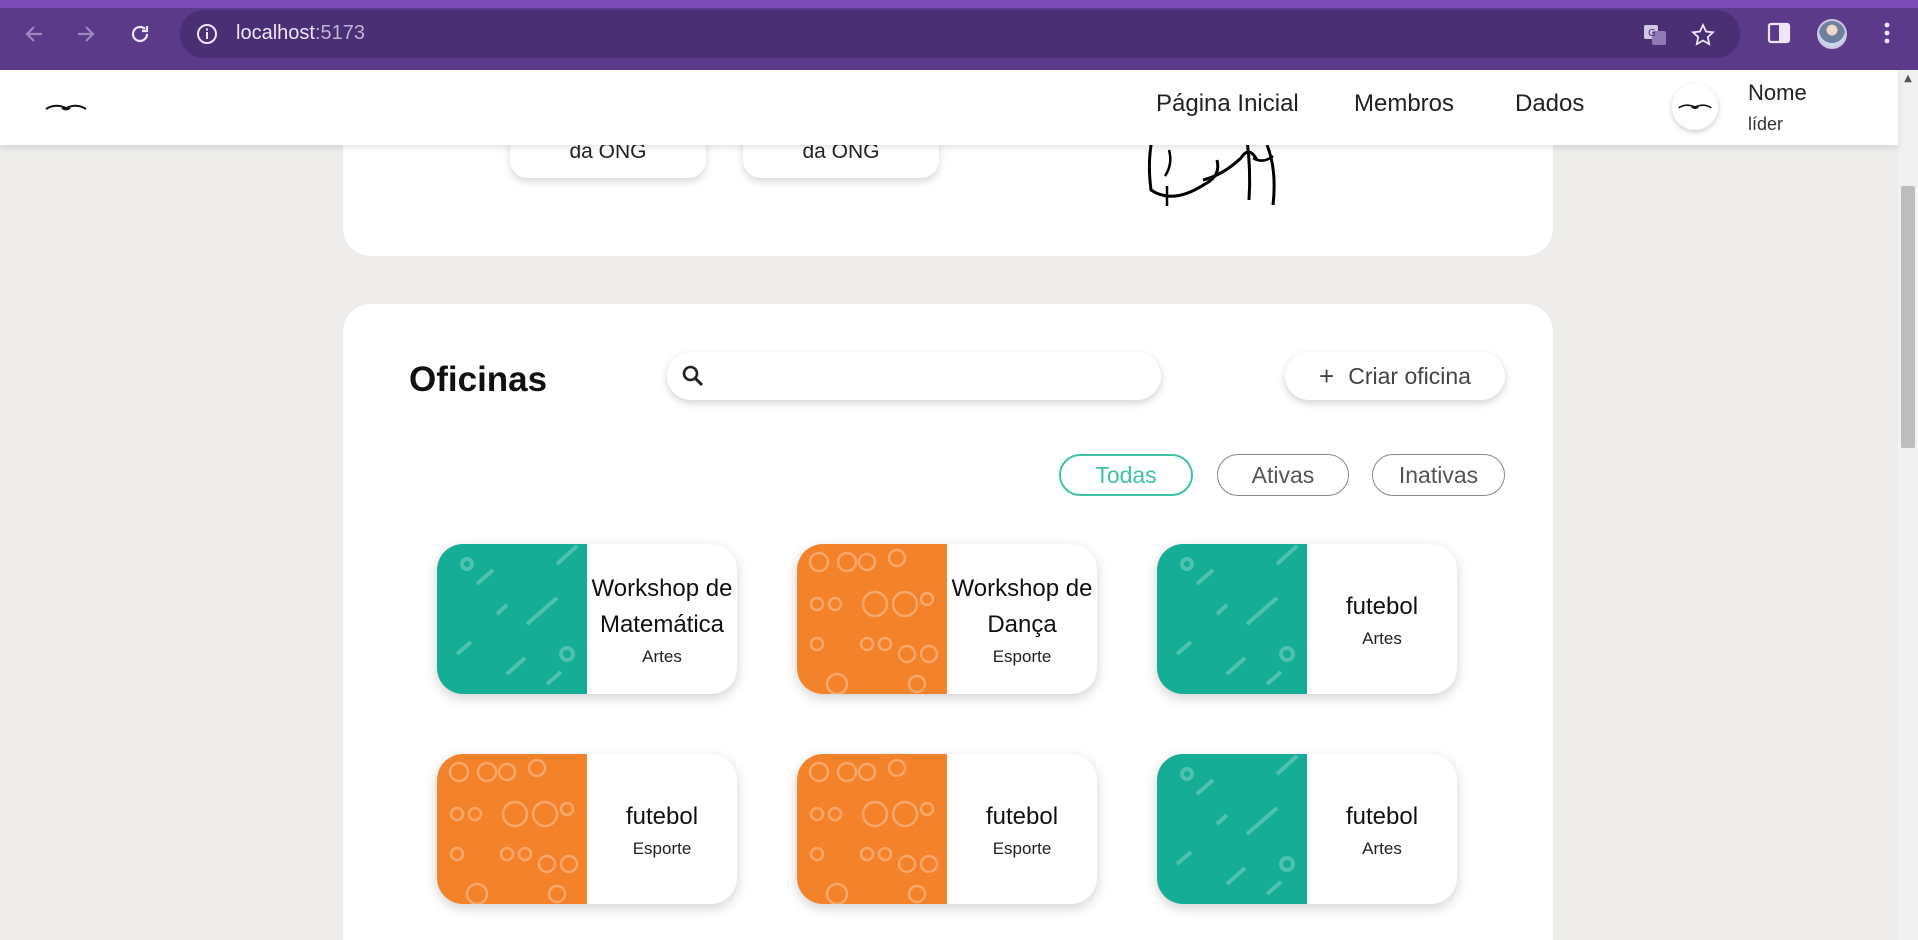 This screenshot has height=940, width=1918. Describe the element at coordinates (1126, 475) in the screenshot. I see `filter-all-button: Todas` at that location.